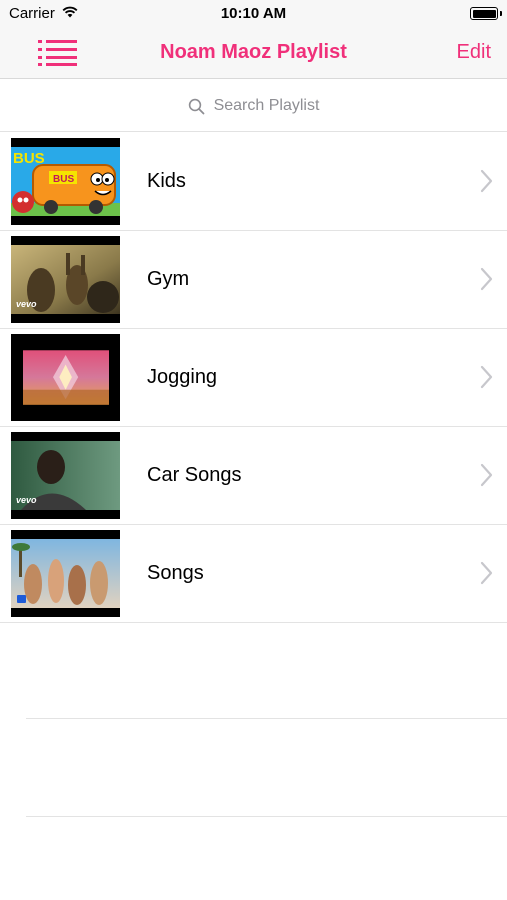 The width and height of the screenshot is (507, 900). I want to click on battery-icon, so click(486, 13).